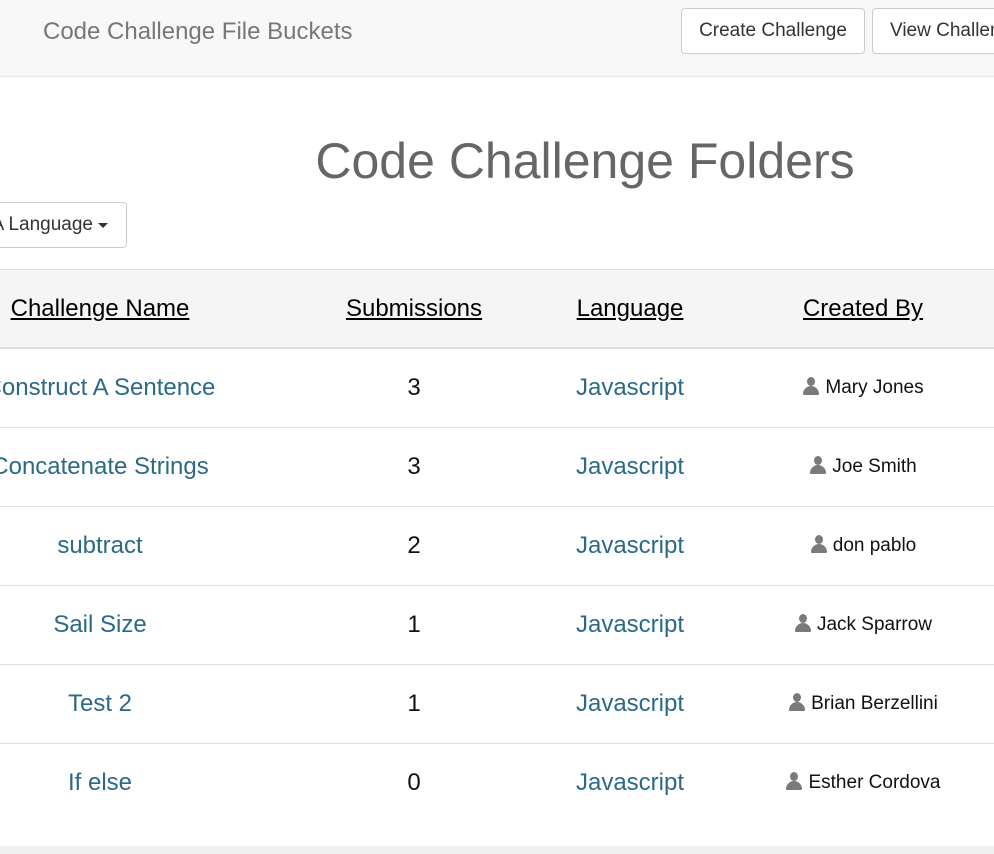 Image resolution: width=994 pixels, height=854 pixels. Describe the element at coordinates (933, 31) in the screenshot. I see `view-challenges-button: View Challenges` at that location.